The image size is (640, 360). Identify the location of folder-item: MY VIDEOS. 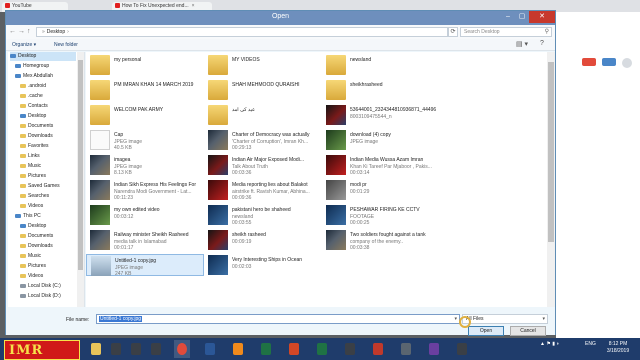
(263, 65).